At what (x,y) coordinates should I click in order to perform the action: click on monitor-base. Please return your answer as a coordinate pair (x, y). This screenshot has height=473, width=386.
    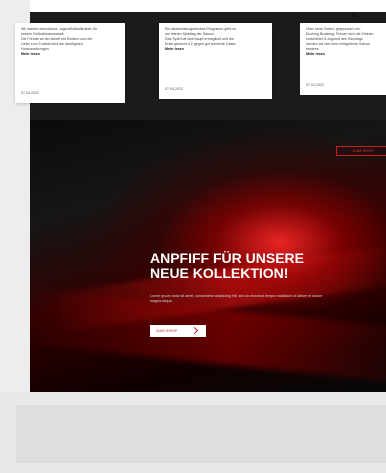
    Looking at the image, I should click on (201, 434).